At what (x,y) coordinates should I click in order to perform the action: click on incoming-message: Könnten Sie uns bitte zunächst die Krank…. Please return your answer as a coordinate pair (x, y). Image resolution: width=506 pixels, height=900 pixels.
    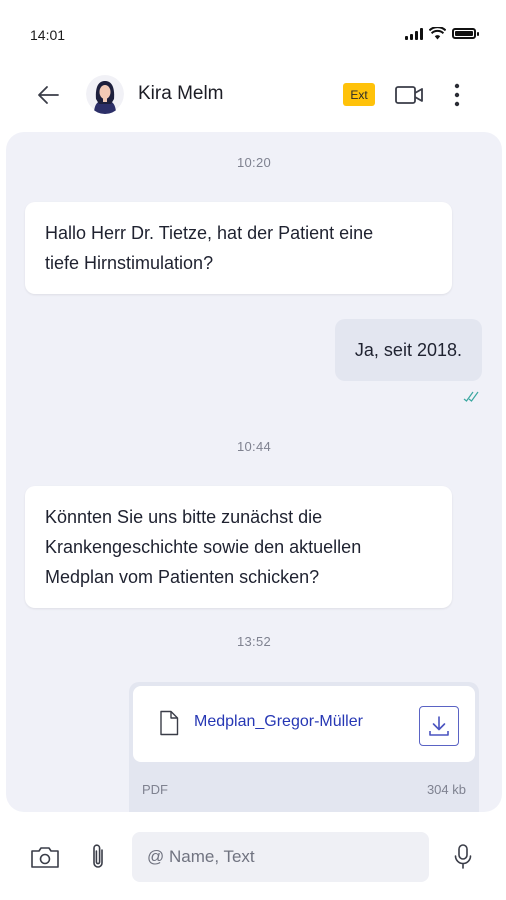
    Looking at the image, I should click on (238, 547).